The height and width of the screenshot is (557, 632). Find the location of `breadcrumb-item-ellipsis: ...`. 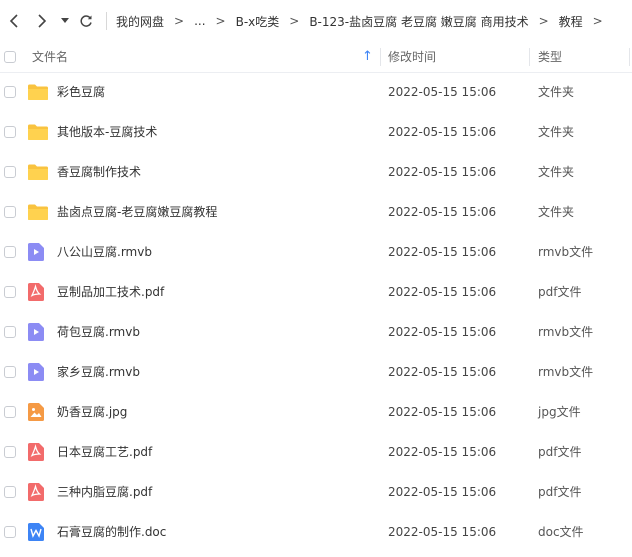

breadcrumb-item-ellipsis: ... is located at coordinates (199, 21).